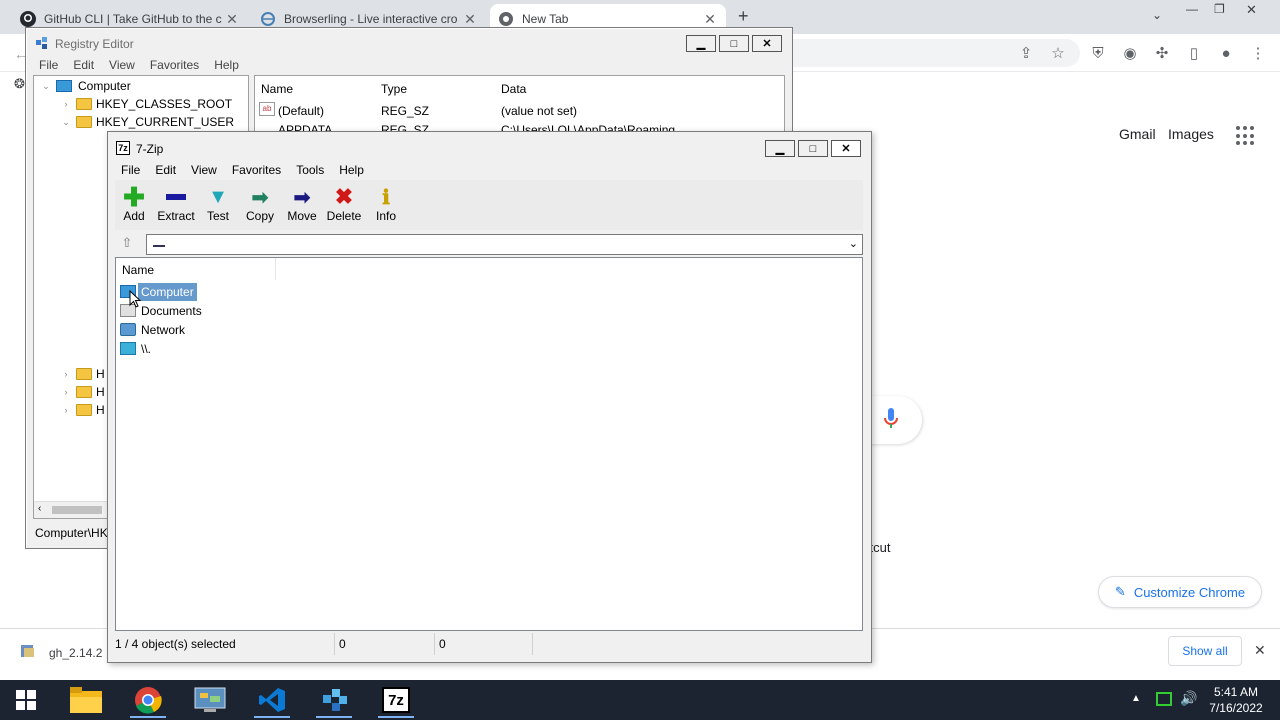  I want to click on control-panel-icon, so click(210, 699).